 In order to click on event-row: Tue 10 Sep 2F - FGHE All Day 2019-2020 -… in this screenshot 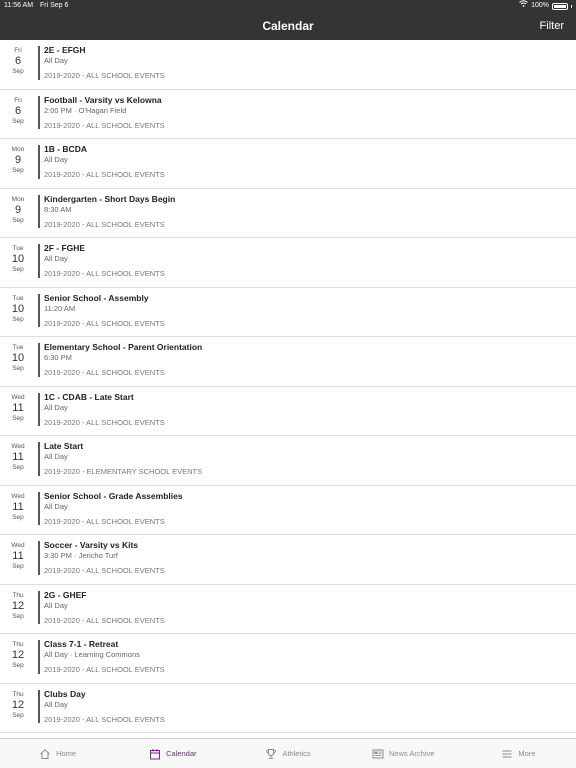, I will do `click(288, 263)`.